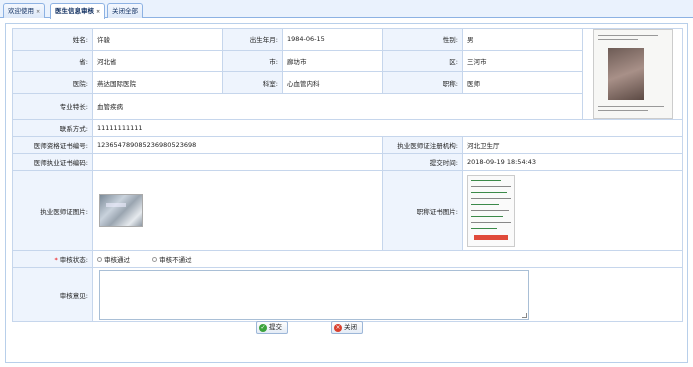  Describe the element at coordinates (52, 294) in the screenshot. I see `review-opinion-label: 审核意见:` at that location.